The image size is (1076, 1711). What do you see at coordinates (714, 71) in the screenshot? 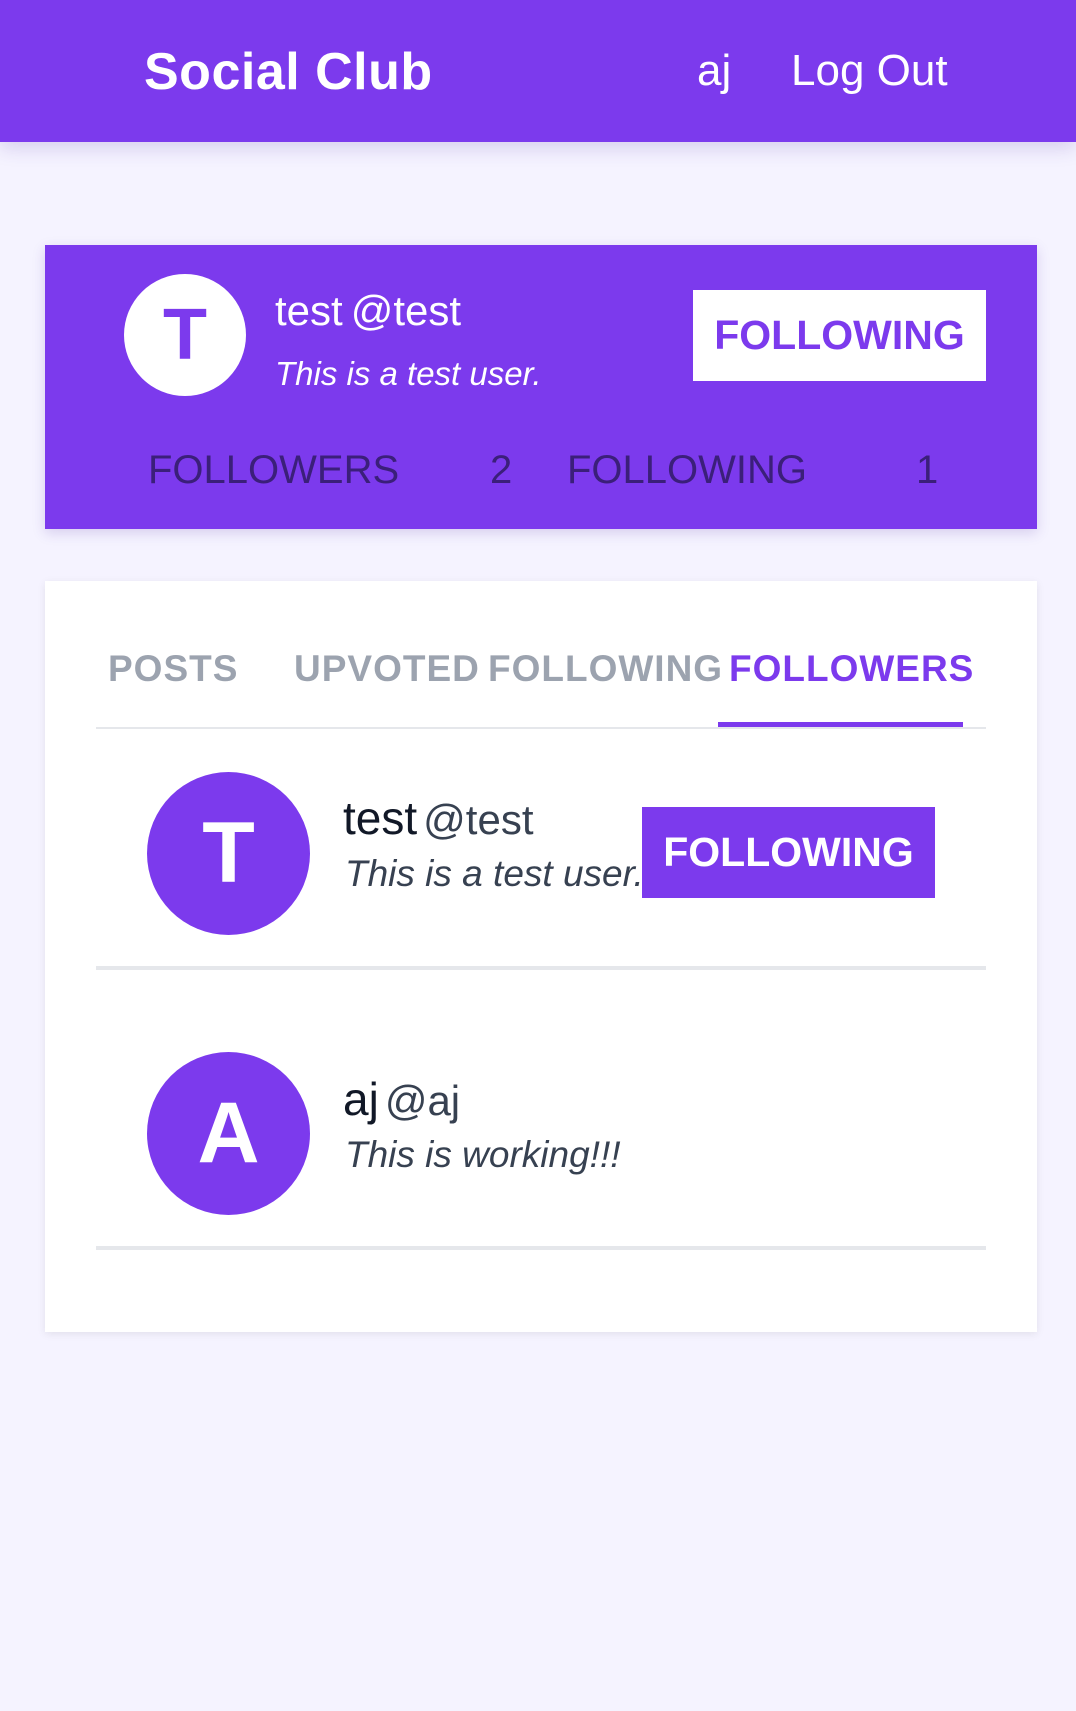
I see `nav-username-link: aj` at bounding box center [714, 71].